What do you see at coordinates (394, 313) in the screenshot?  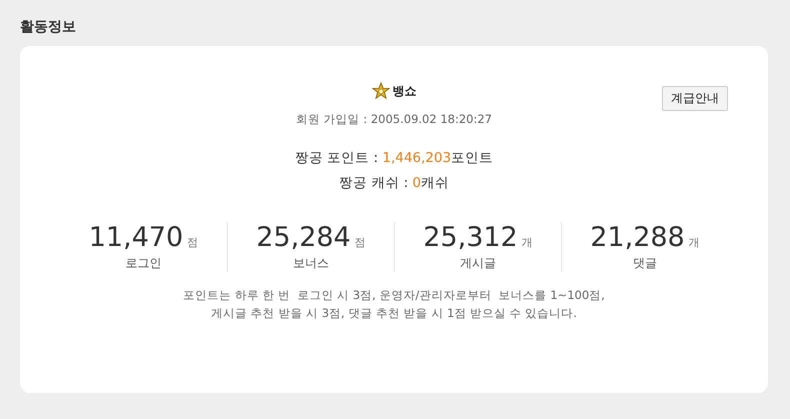 I see `note-text: 게시글 추천 받을 시 3점, 댓글 추천 받을 시 1점 받으실 수 있습니다.` at bounding box center [394, 313].